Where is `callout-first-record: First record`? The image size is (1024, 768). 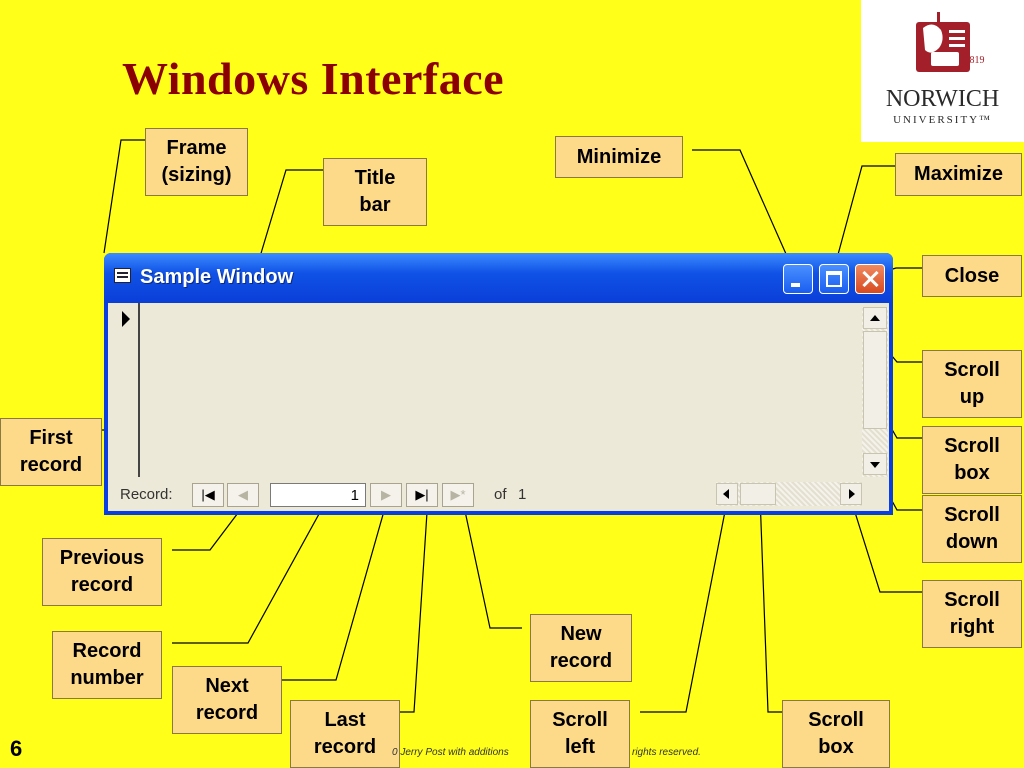 callout-first-record: First record is located at coordinates (51, 452).